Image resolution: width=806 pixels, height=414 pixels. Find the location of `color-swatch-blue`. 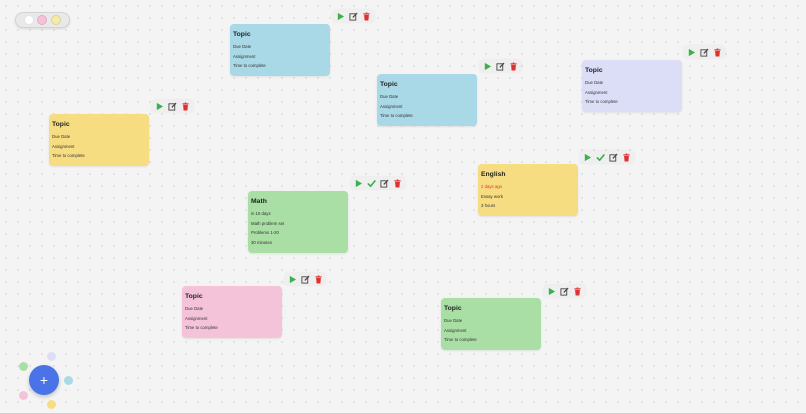

color-swatch-blue is located at coordinates (68, 380).